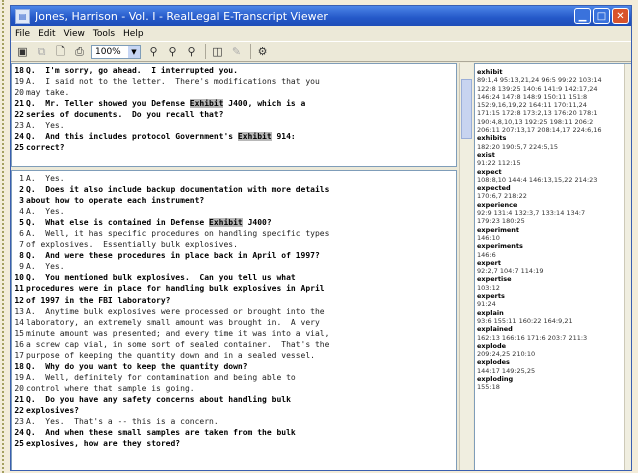 This screenshot has height=473, width=638. What do you see at coordinates (234, 421) in the screenshot?
I see `transcript-line: 23 A. Yes. That's a -- this is a concern.` at bounding box center [234, 421].